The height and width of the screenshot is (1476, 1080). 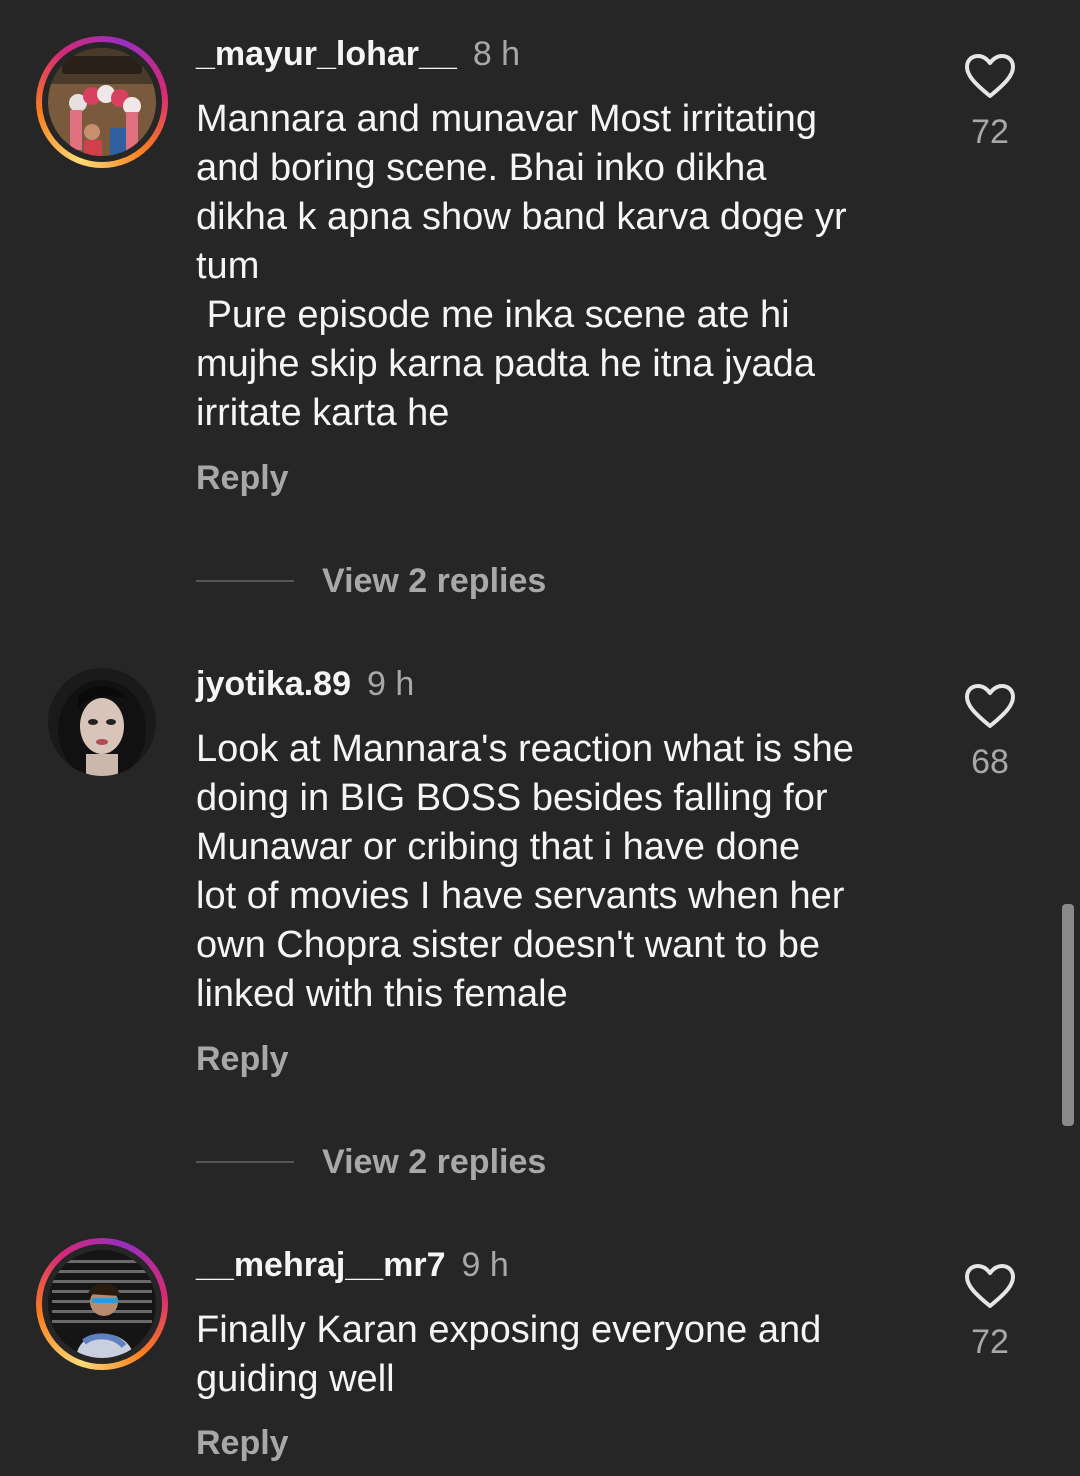 I want to click on comment-meta: __mehraj__mr7 9 h, so click(x=352, y=1265).